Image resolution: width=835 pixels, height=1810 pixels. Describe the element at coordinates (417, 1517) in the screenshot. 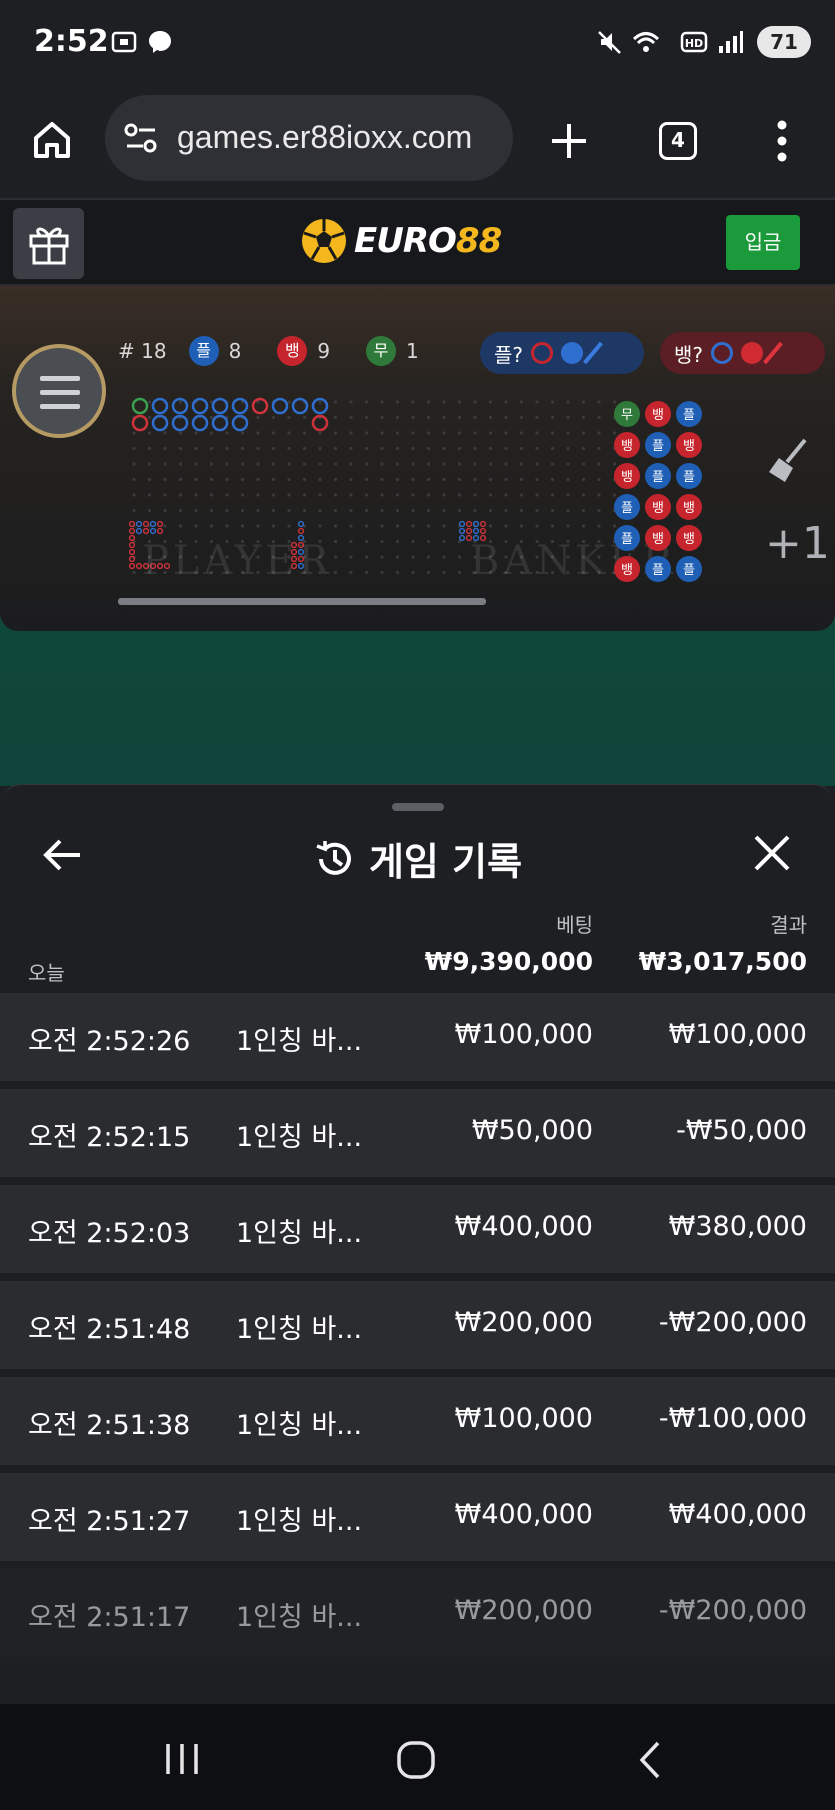

I see `history-row: 오전 2:51:27 1인칭 바... ₩400,000 ₩400,000` at that location.